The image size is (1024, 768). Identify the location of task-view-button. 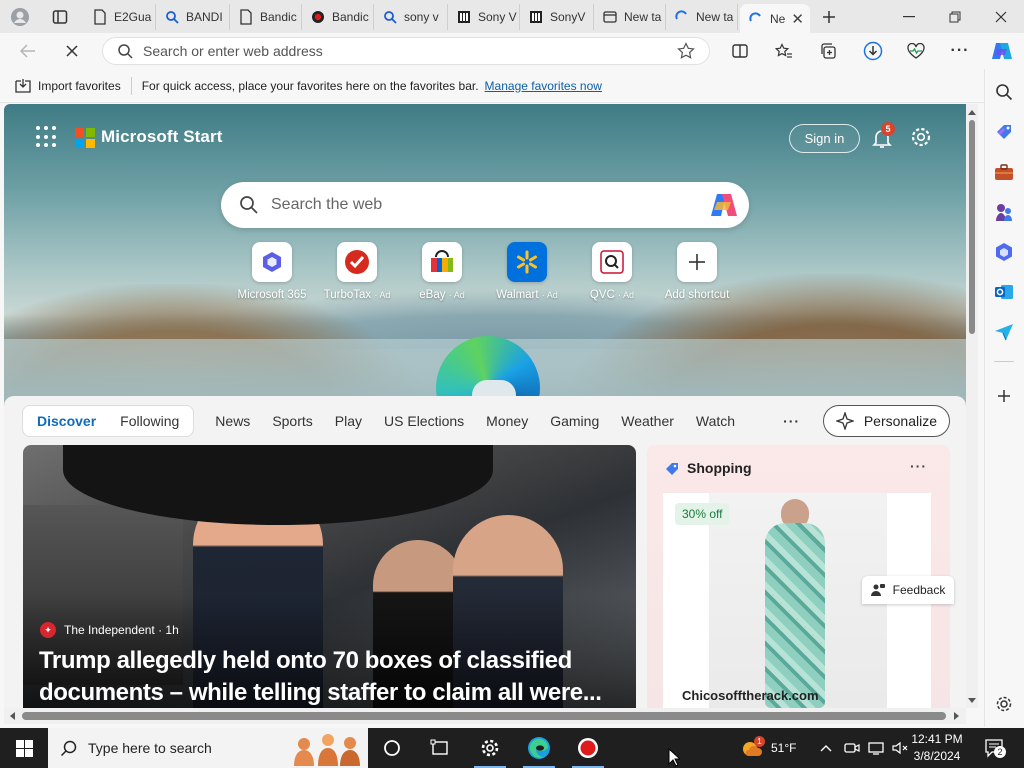
(440, 748).